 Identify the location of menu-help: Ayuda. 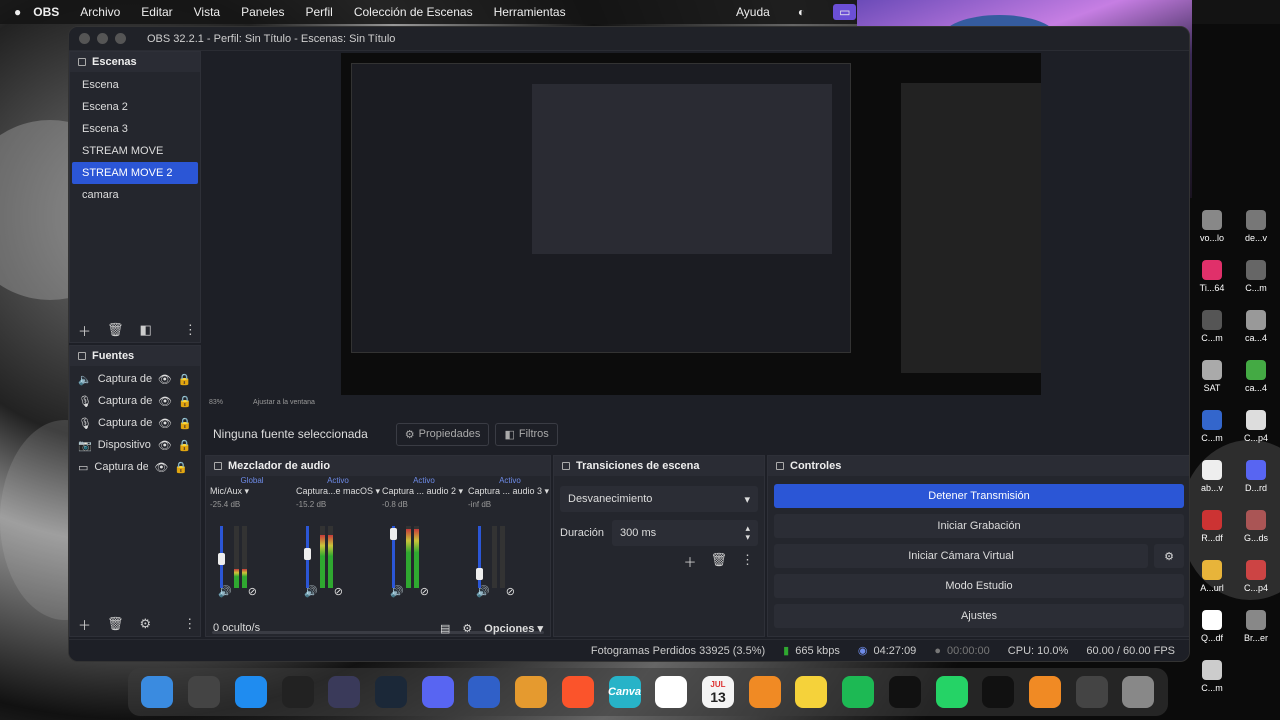
(753, 12).